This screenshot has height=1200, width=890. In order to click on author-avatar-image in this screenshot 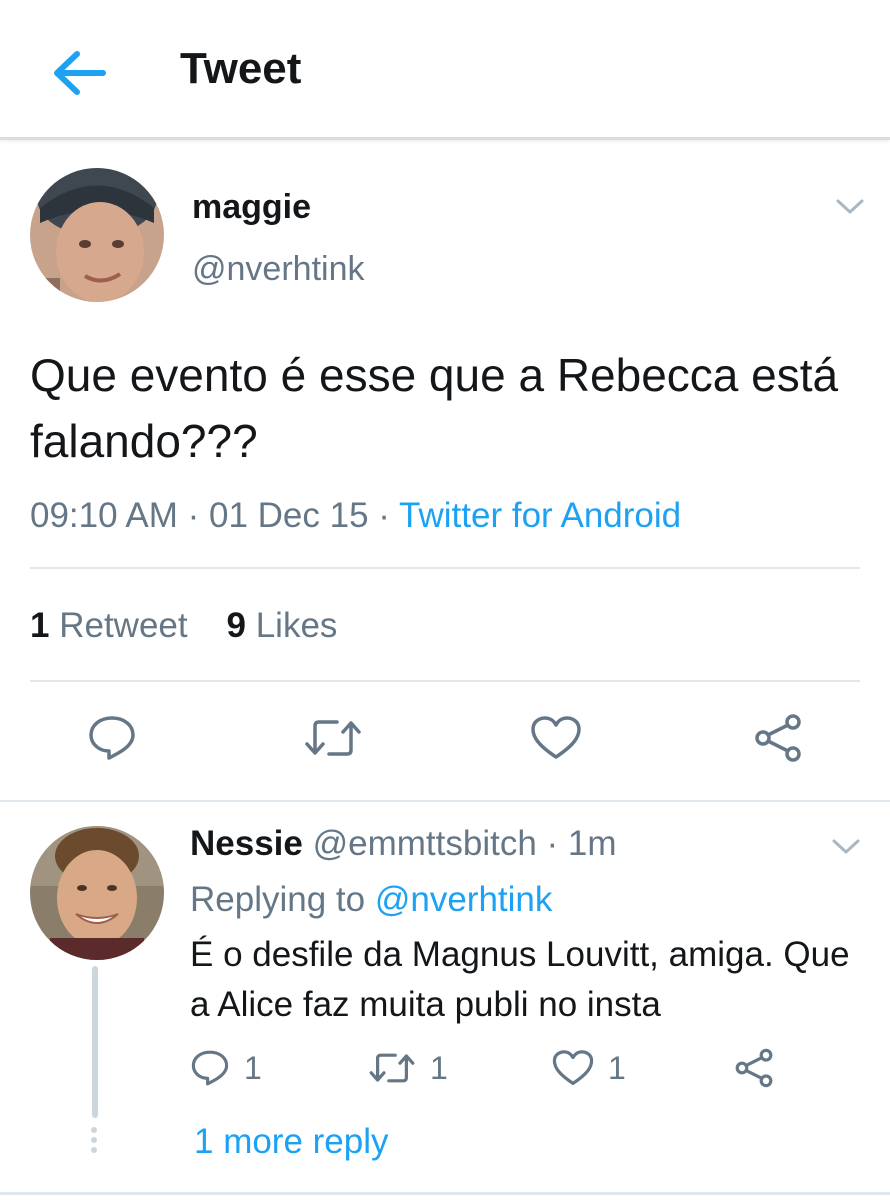, I will do `click(97, 235)`.